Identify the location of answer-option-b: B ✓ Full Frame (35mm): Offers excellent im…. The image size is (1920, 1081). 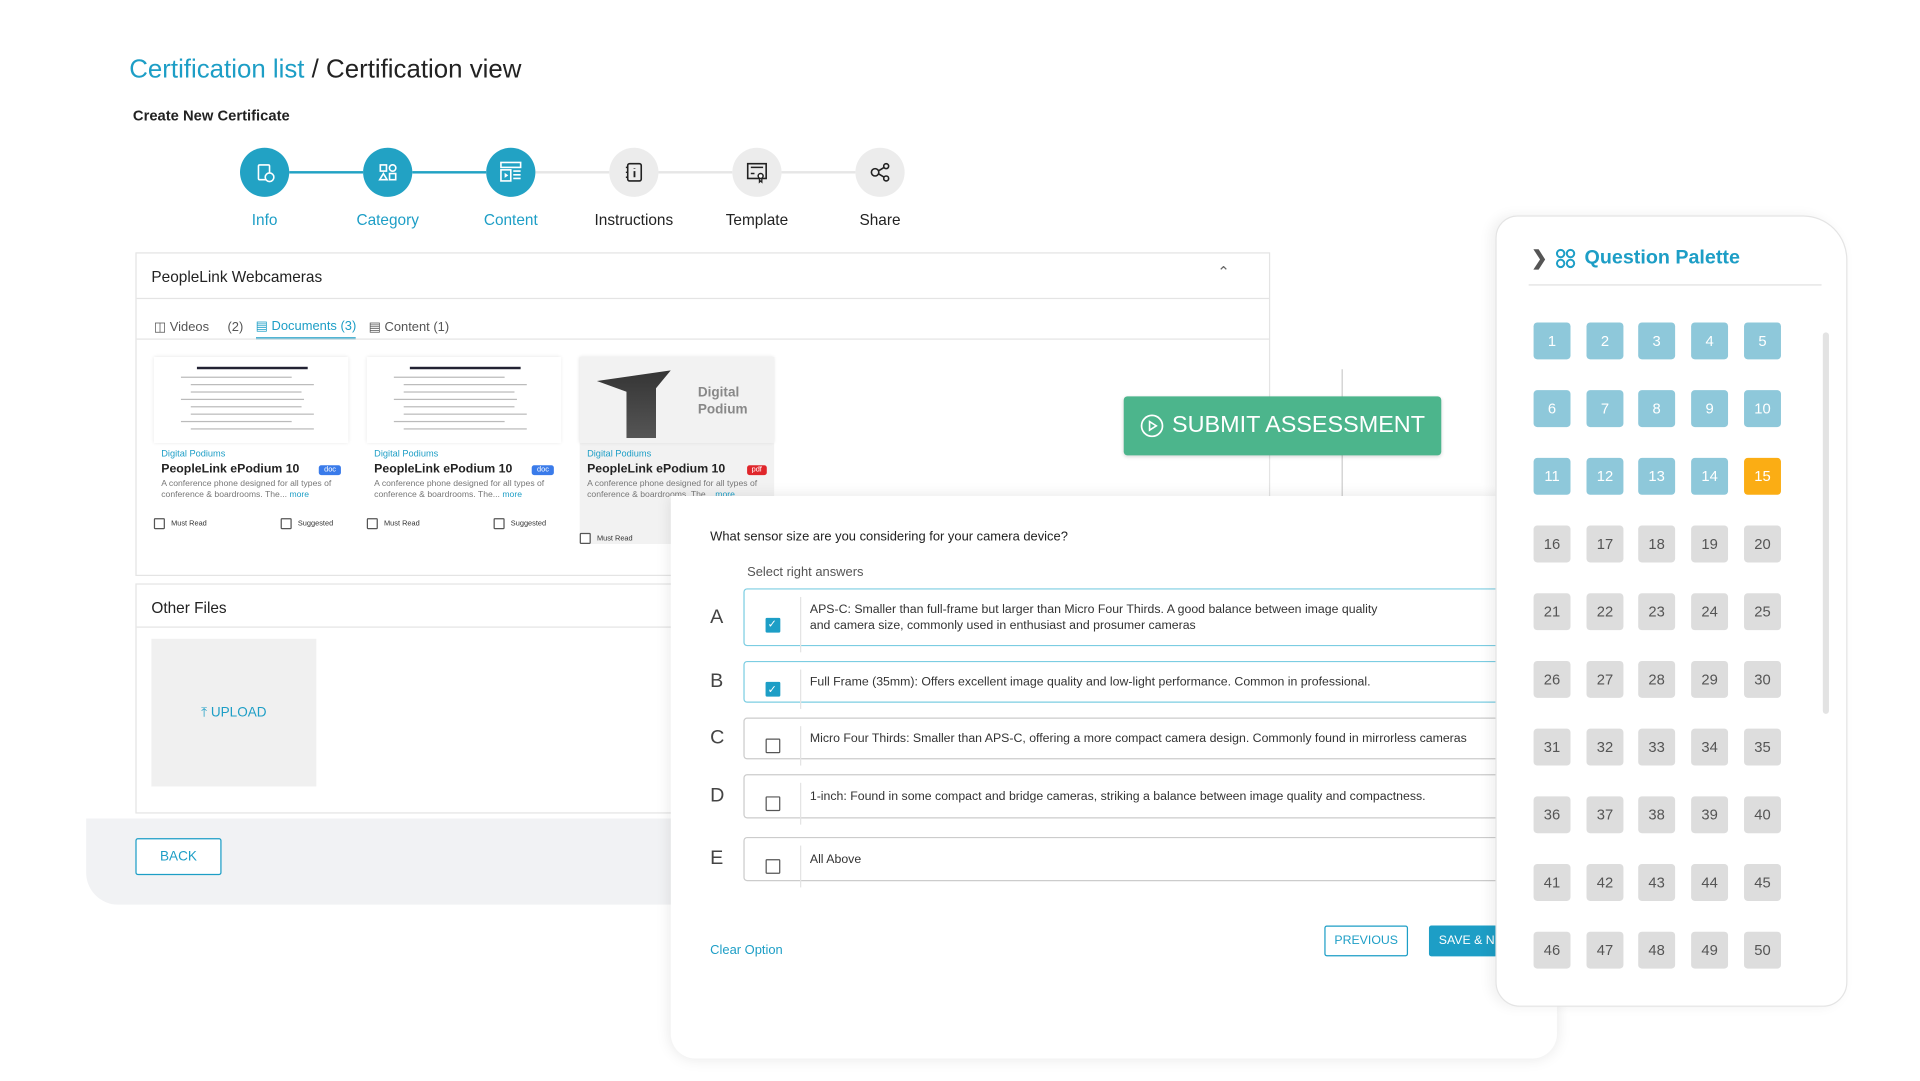
(1121, 684).